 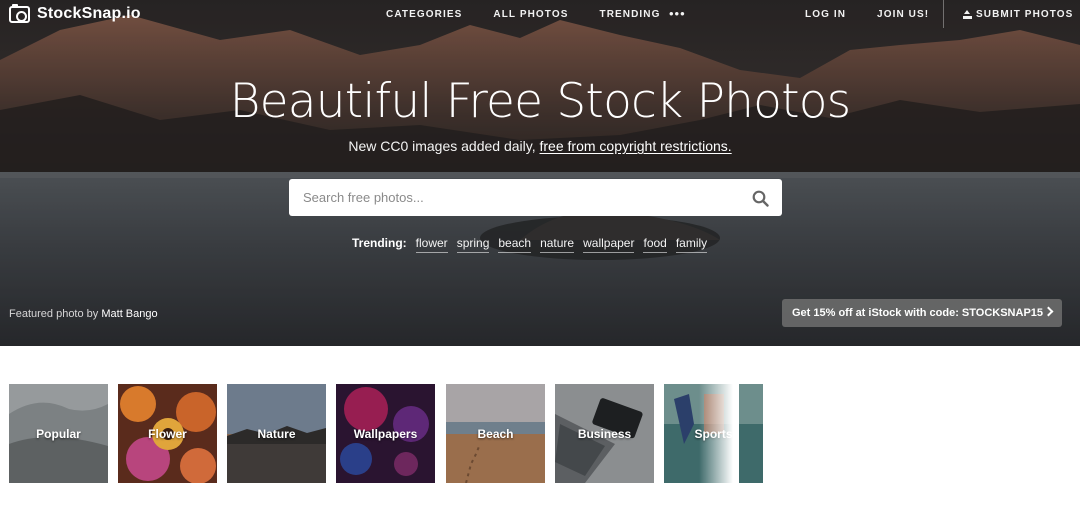 I want to click on chevron-right-icon, so click(x=1048, y=311).